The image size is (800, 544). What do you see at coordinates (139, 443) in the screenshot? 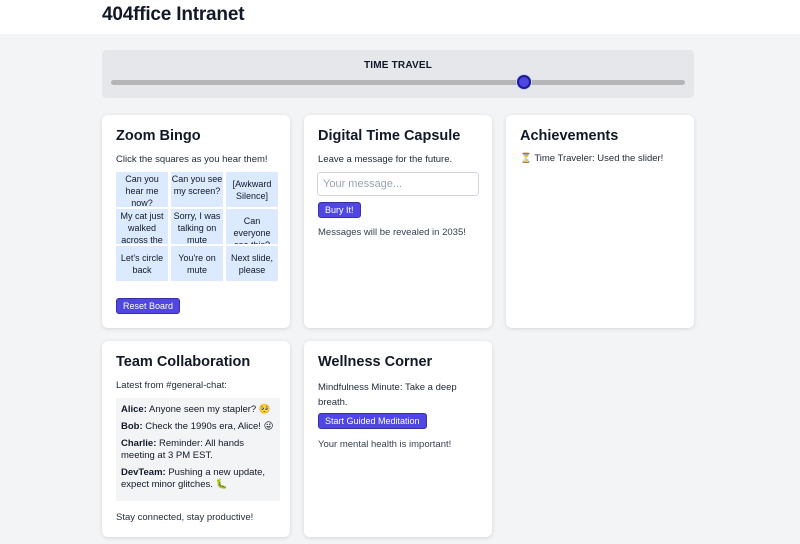
I see `chat-author: Charlie:` at bounding box center [139, 443].